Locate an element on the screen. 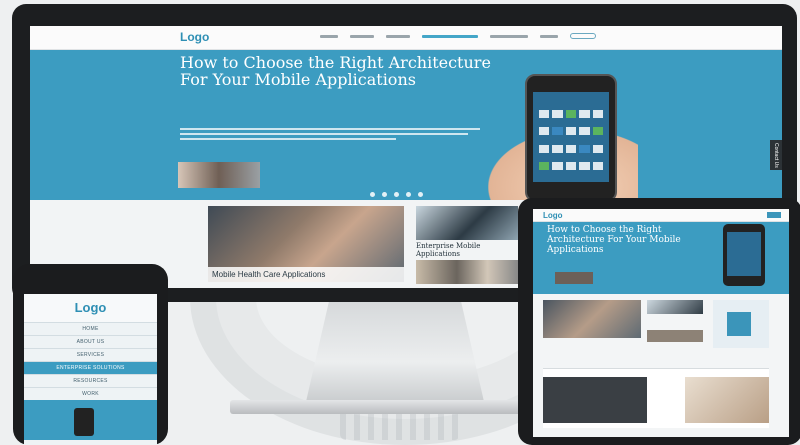 The image size is (800, 445). monitor-base is located at coordinates (390, 407).